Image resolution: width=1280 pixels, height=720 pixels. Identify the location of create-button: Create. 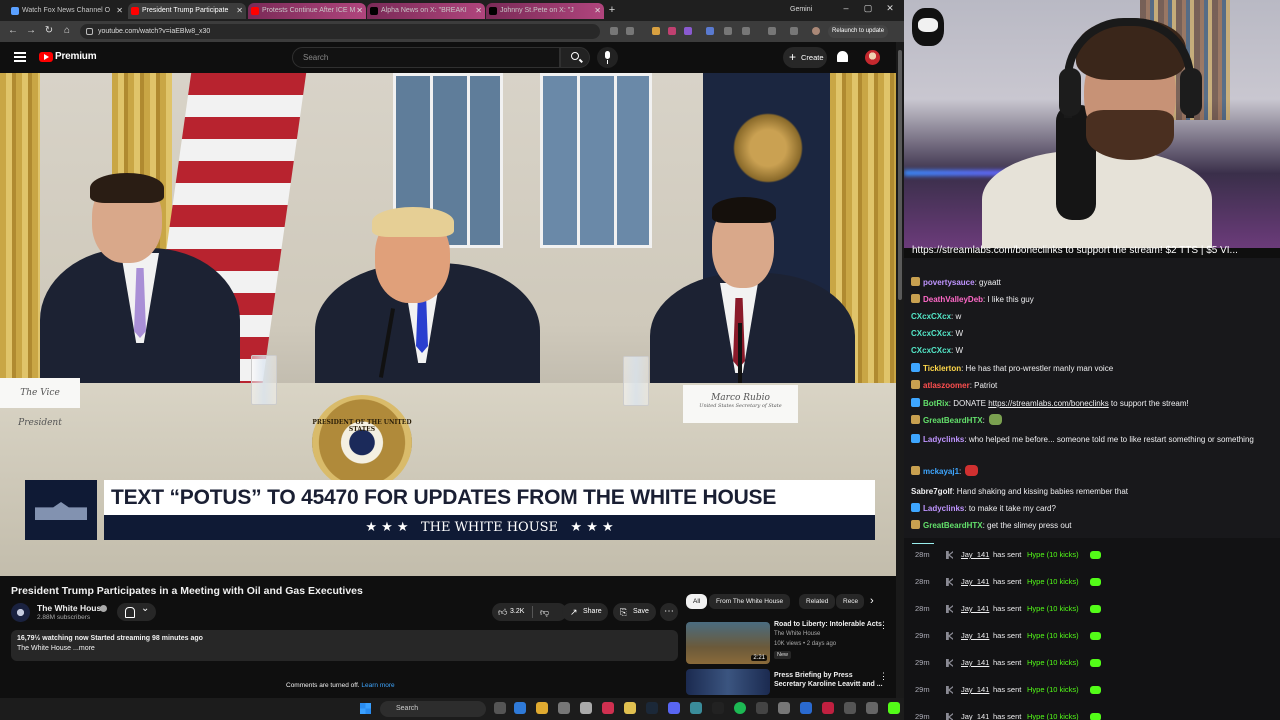
(805, 57).